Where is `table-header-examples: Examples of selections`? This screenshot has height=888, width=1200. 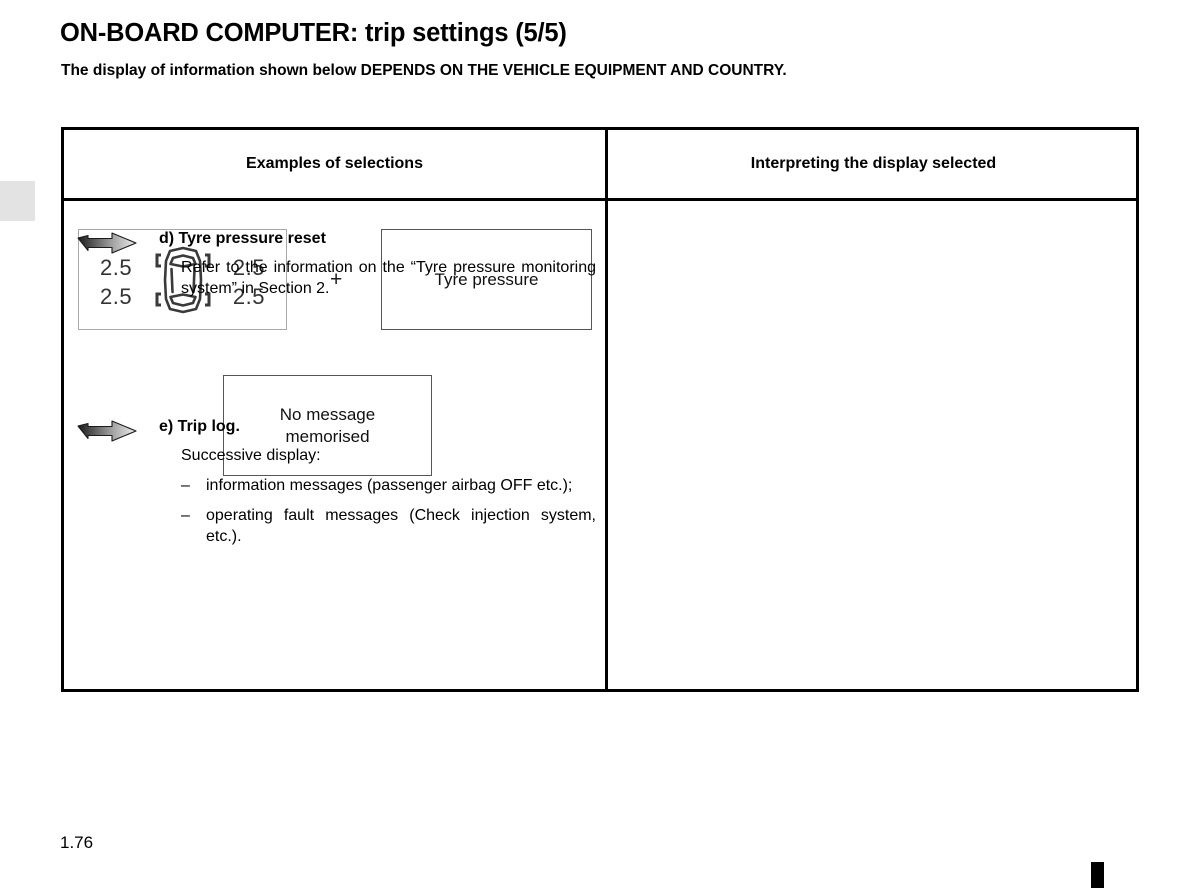
table-header-examples: Examples of selections is located at coordinates (334, 163).